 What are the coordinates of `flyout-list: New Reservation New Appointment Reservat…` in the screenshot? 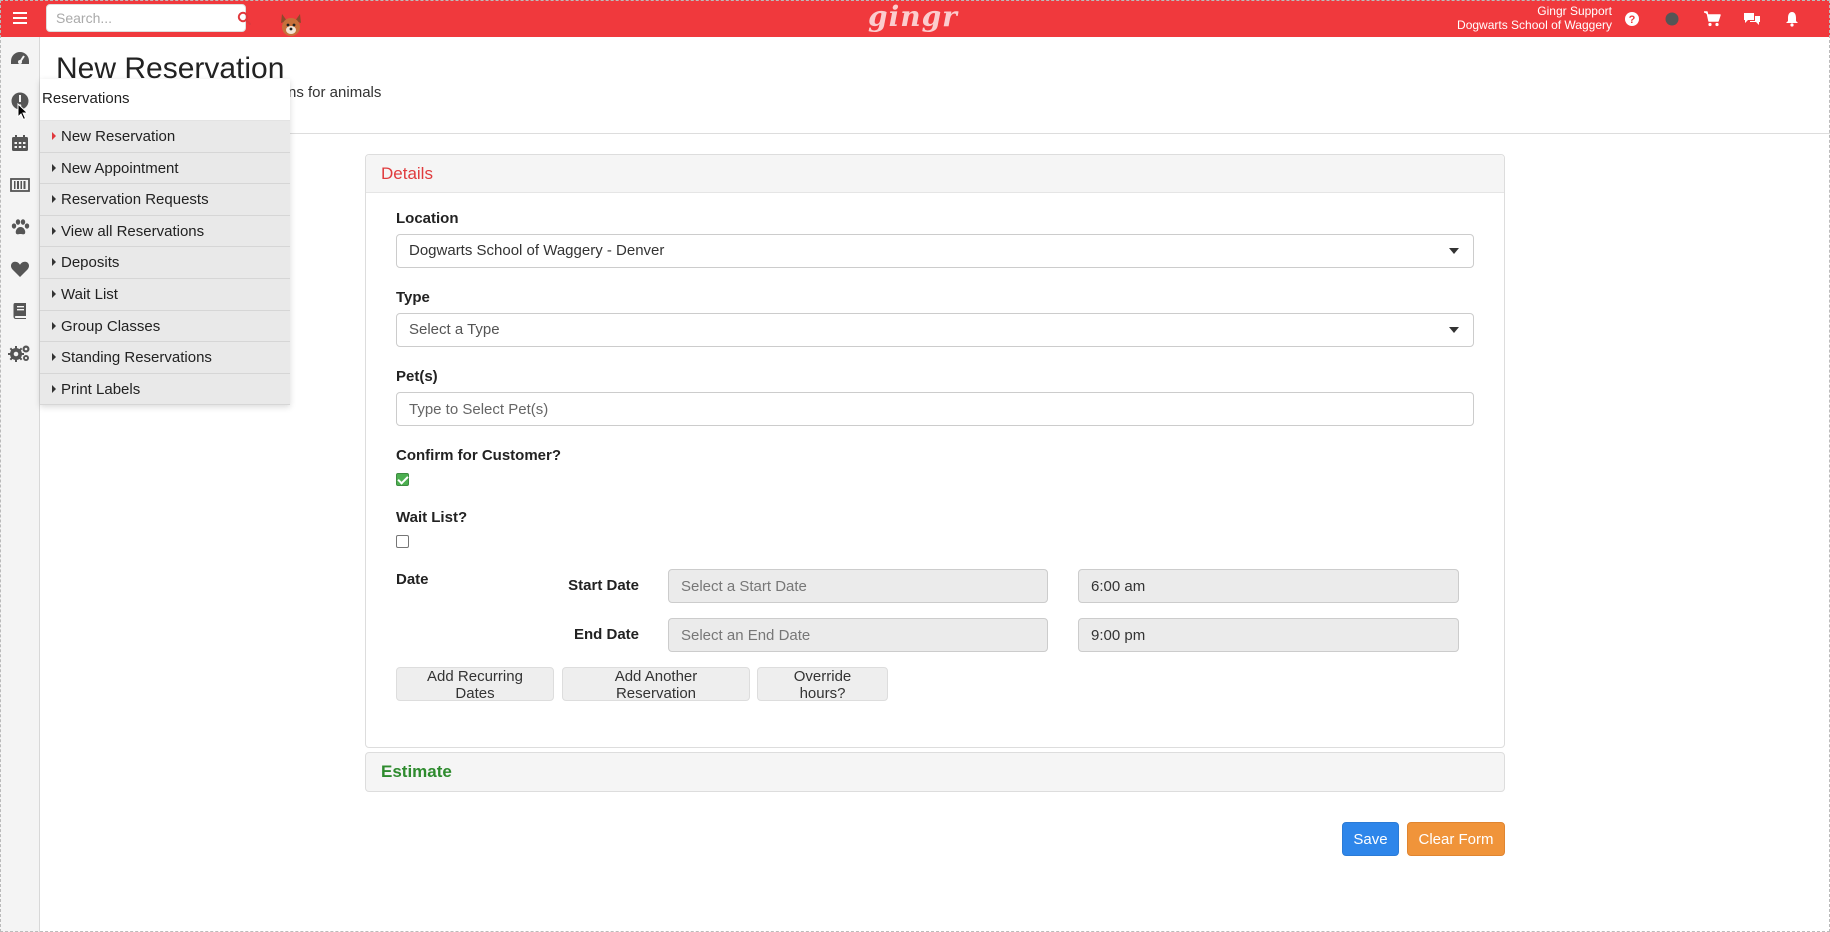 It's located at (165, 263).